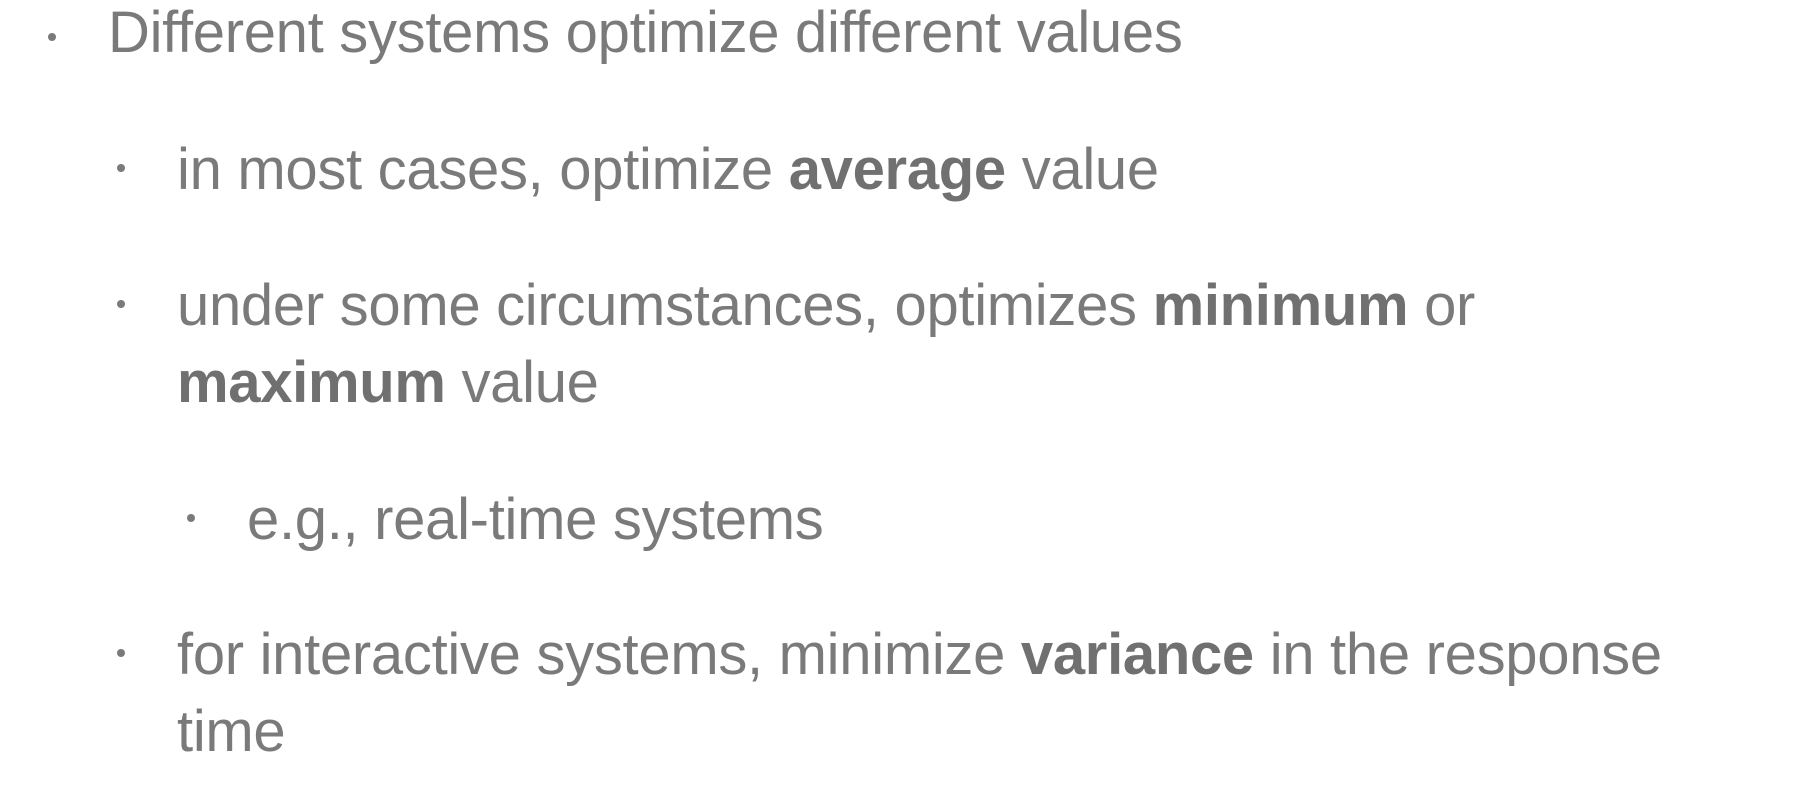 Image resolution: width=1808 pixels, height=808 pixels. What do you see at coordinates (1137, 654) in the screenshot?
I see `bullet-bold-term: variance` at bounding box center [1137, 654].